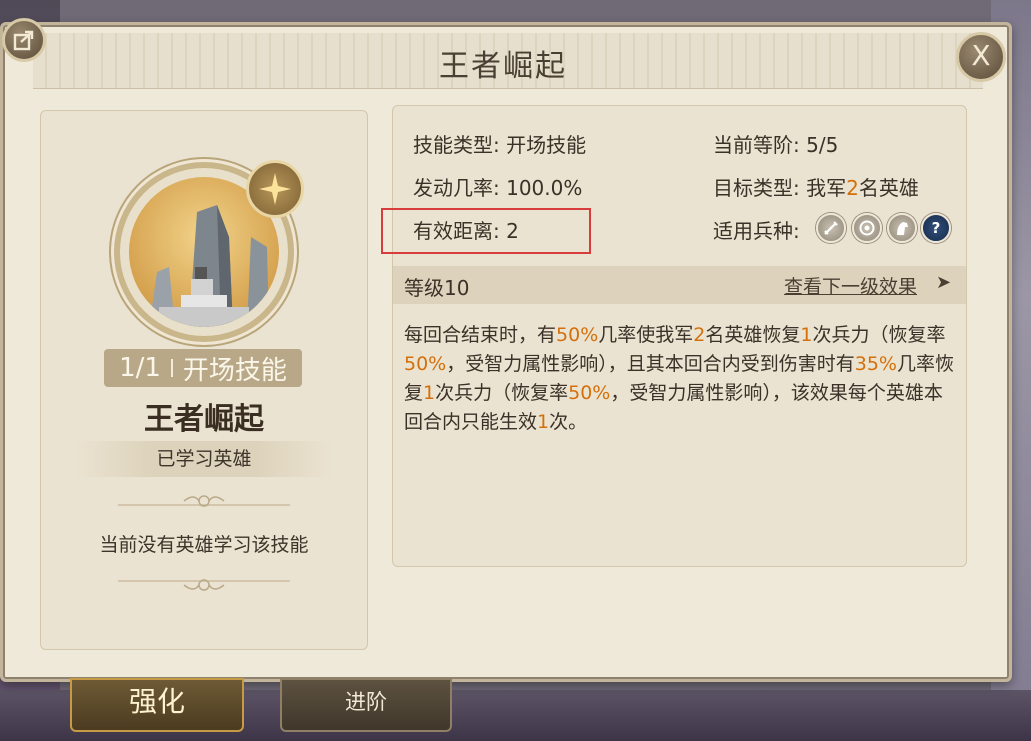 This screenshot has width=1031, height=741. I want to click on trigger-rate-label: 发动几率:, so click(456, 188).